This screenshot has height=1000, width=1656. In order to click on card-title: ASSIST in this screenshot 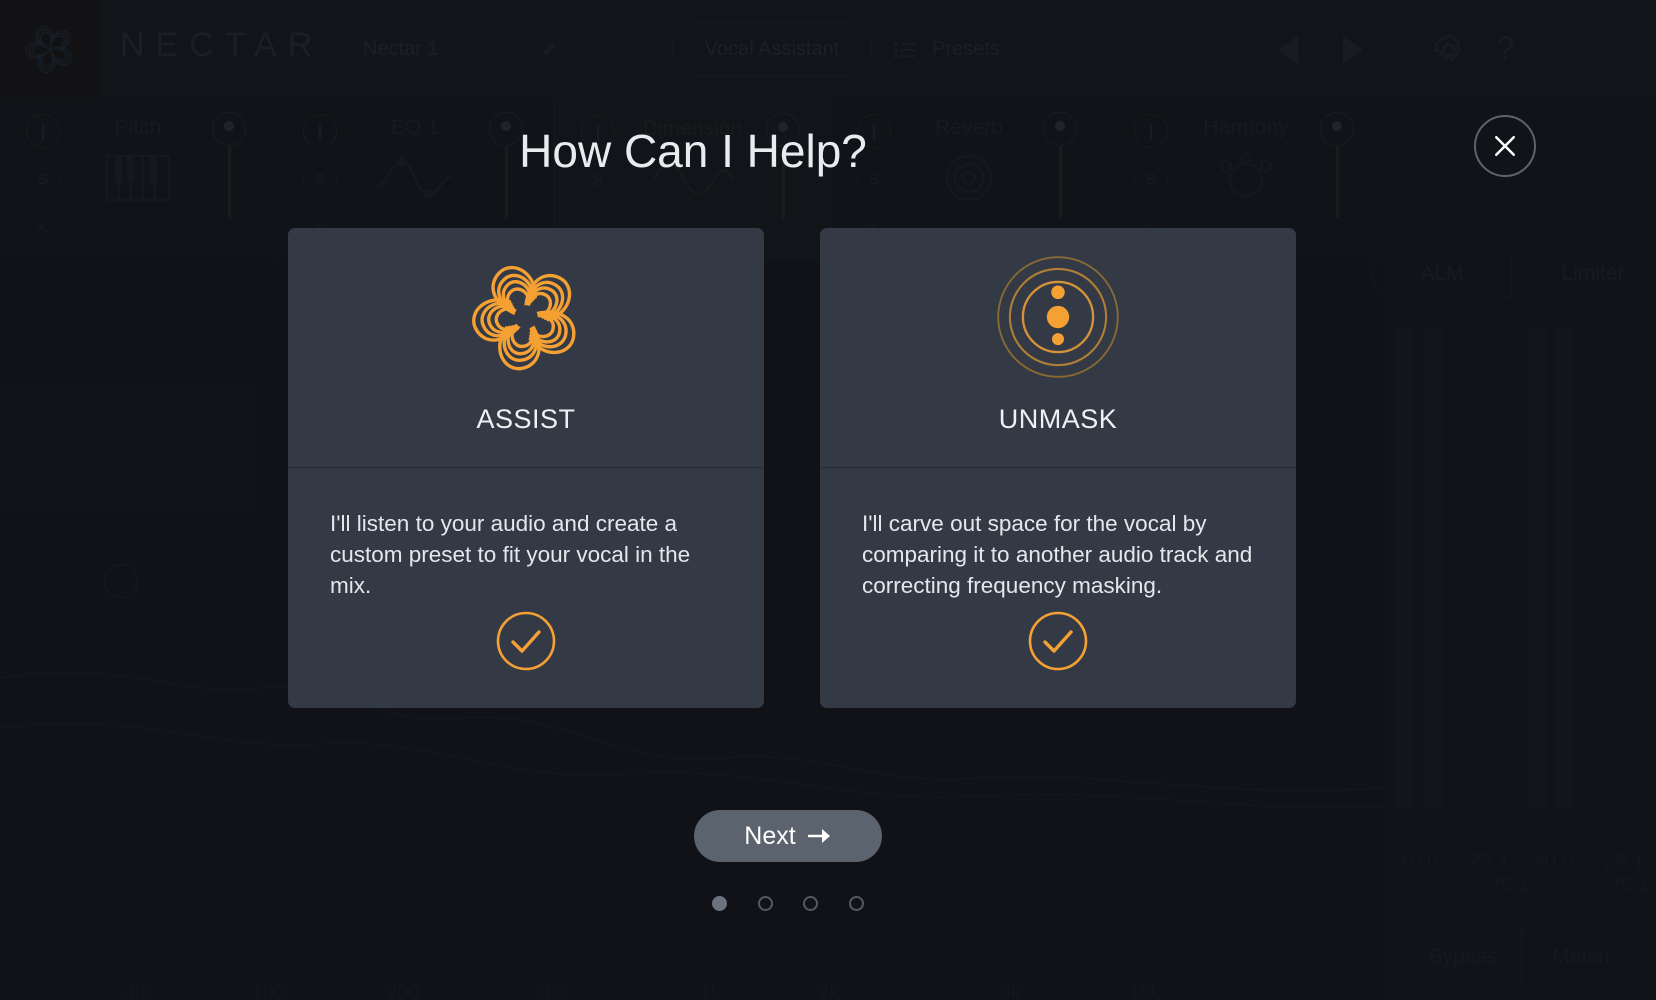, I will do `click(526, 419)`.